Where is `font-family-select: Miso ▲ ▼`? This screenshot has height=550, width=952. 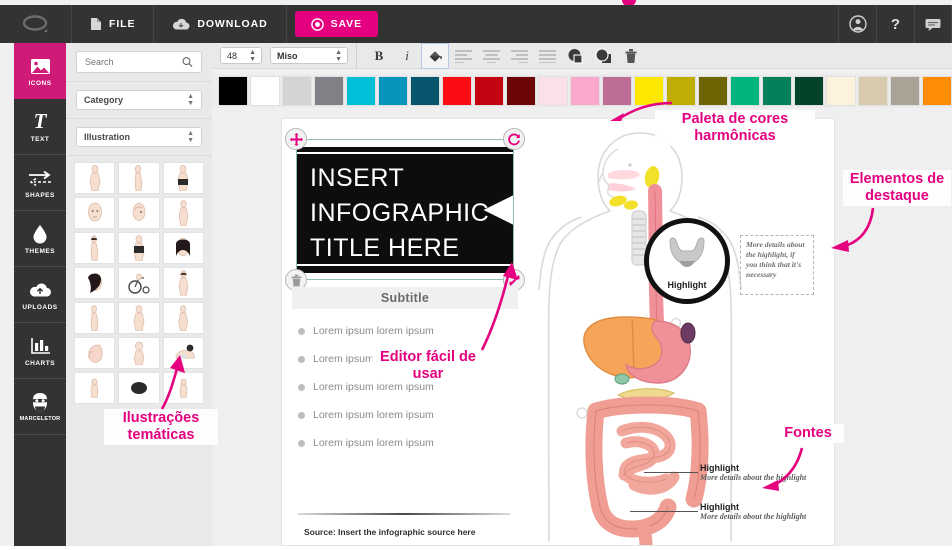
font-family-select: Miso ▲ ▼ is located at coordinates (309, 55).